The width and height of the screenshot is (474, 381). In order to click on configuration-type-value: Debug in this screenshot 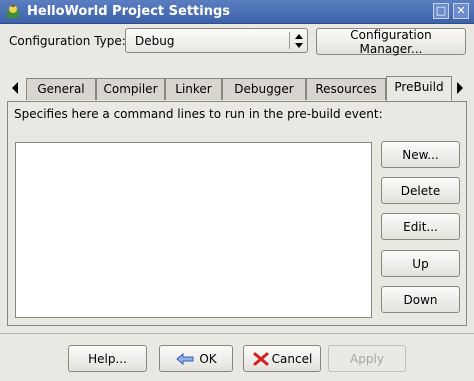, I will do `click(155, 41)`.